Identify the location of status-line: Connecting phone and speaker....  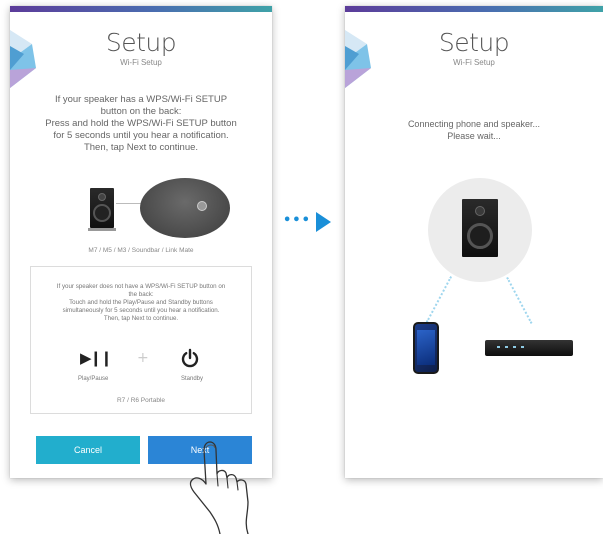
(474, 124).